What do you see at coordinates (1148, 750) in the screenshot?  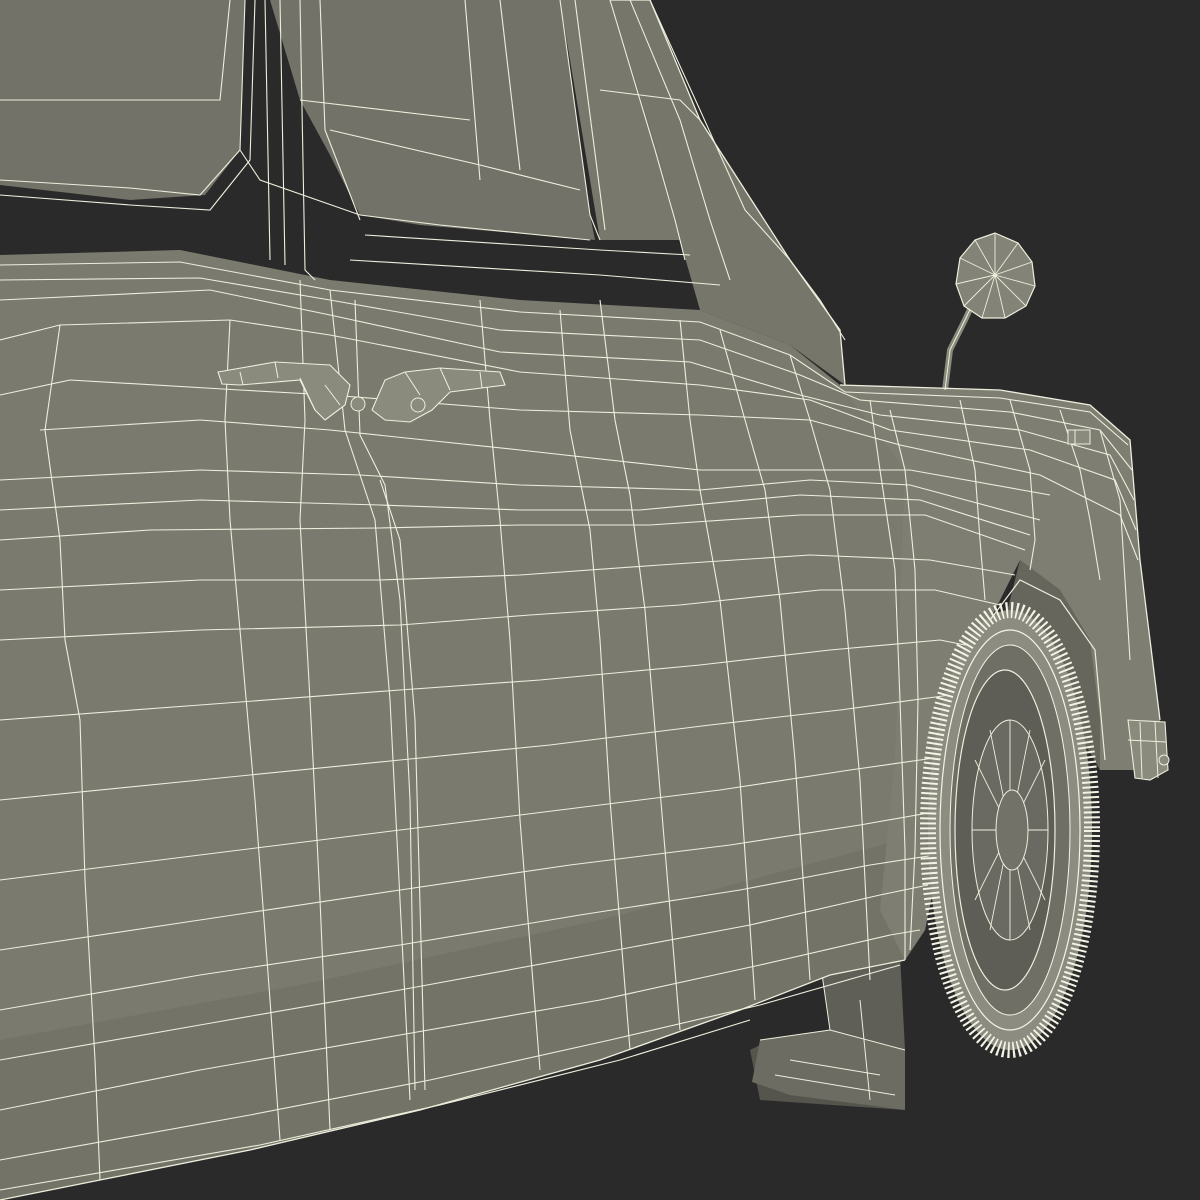 I see `bumper` at bounding box center [1148, 750].